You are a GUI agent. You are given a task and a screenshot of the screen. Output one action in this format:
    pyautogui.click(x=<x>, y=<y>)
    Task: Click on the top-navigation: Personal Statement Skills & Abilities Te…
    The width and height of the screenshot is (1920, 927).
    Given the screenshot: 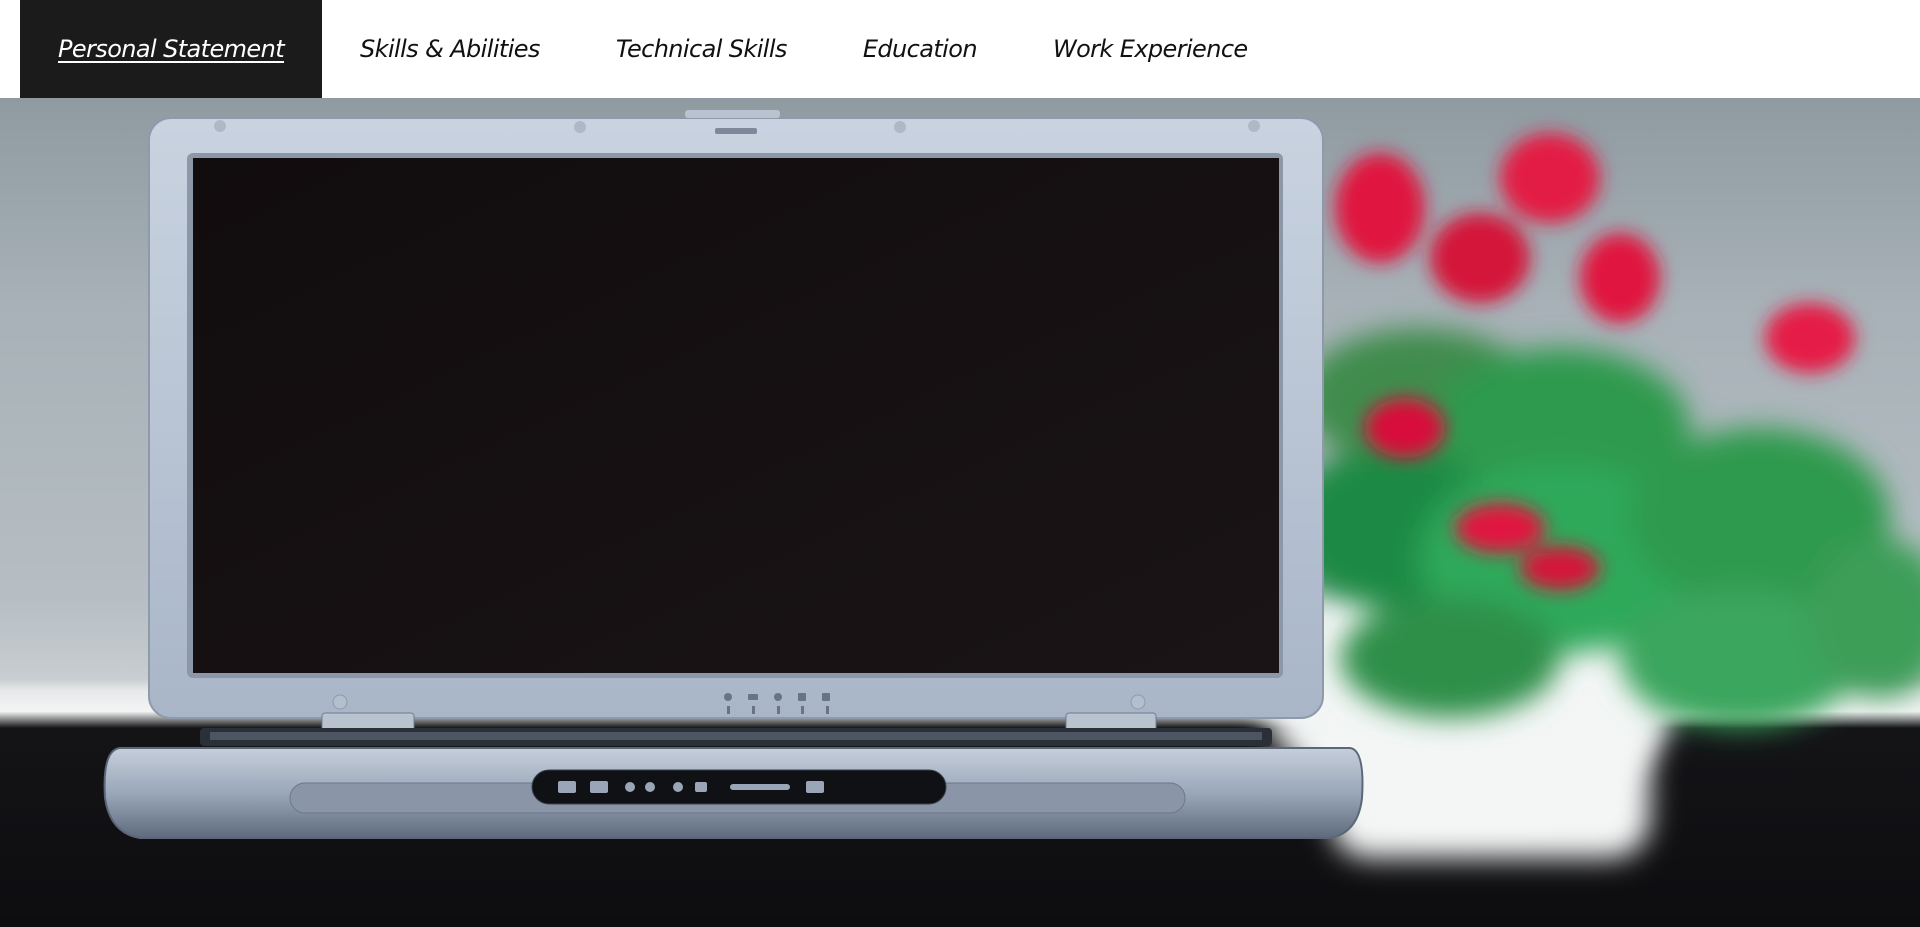 What is the action you would take?
    pyautogui.click(x=960, y=49)
    